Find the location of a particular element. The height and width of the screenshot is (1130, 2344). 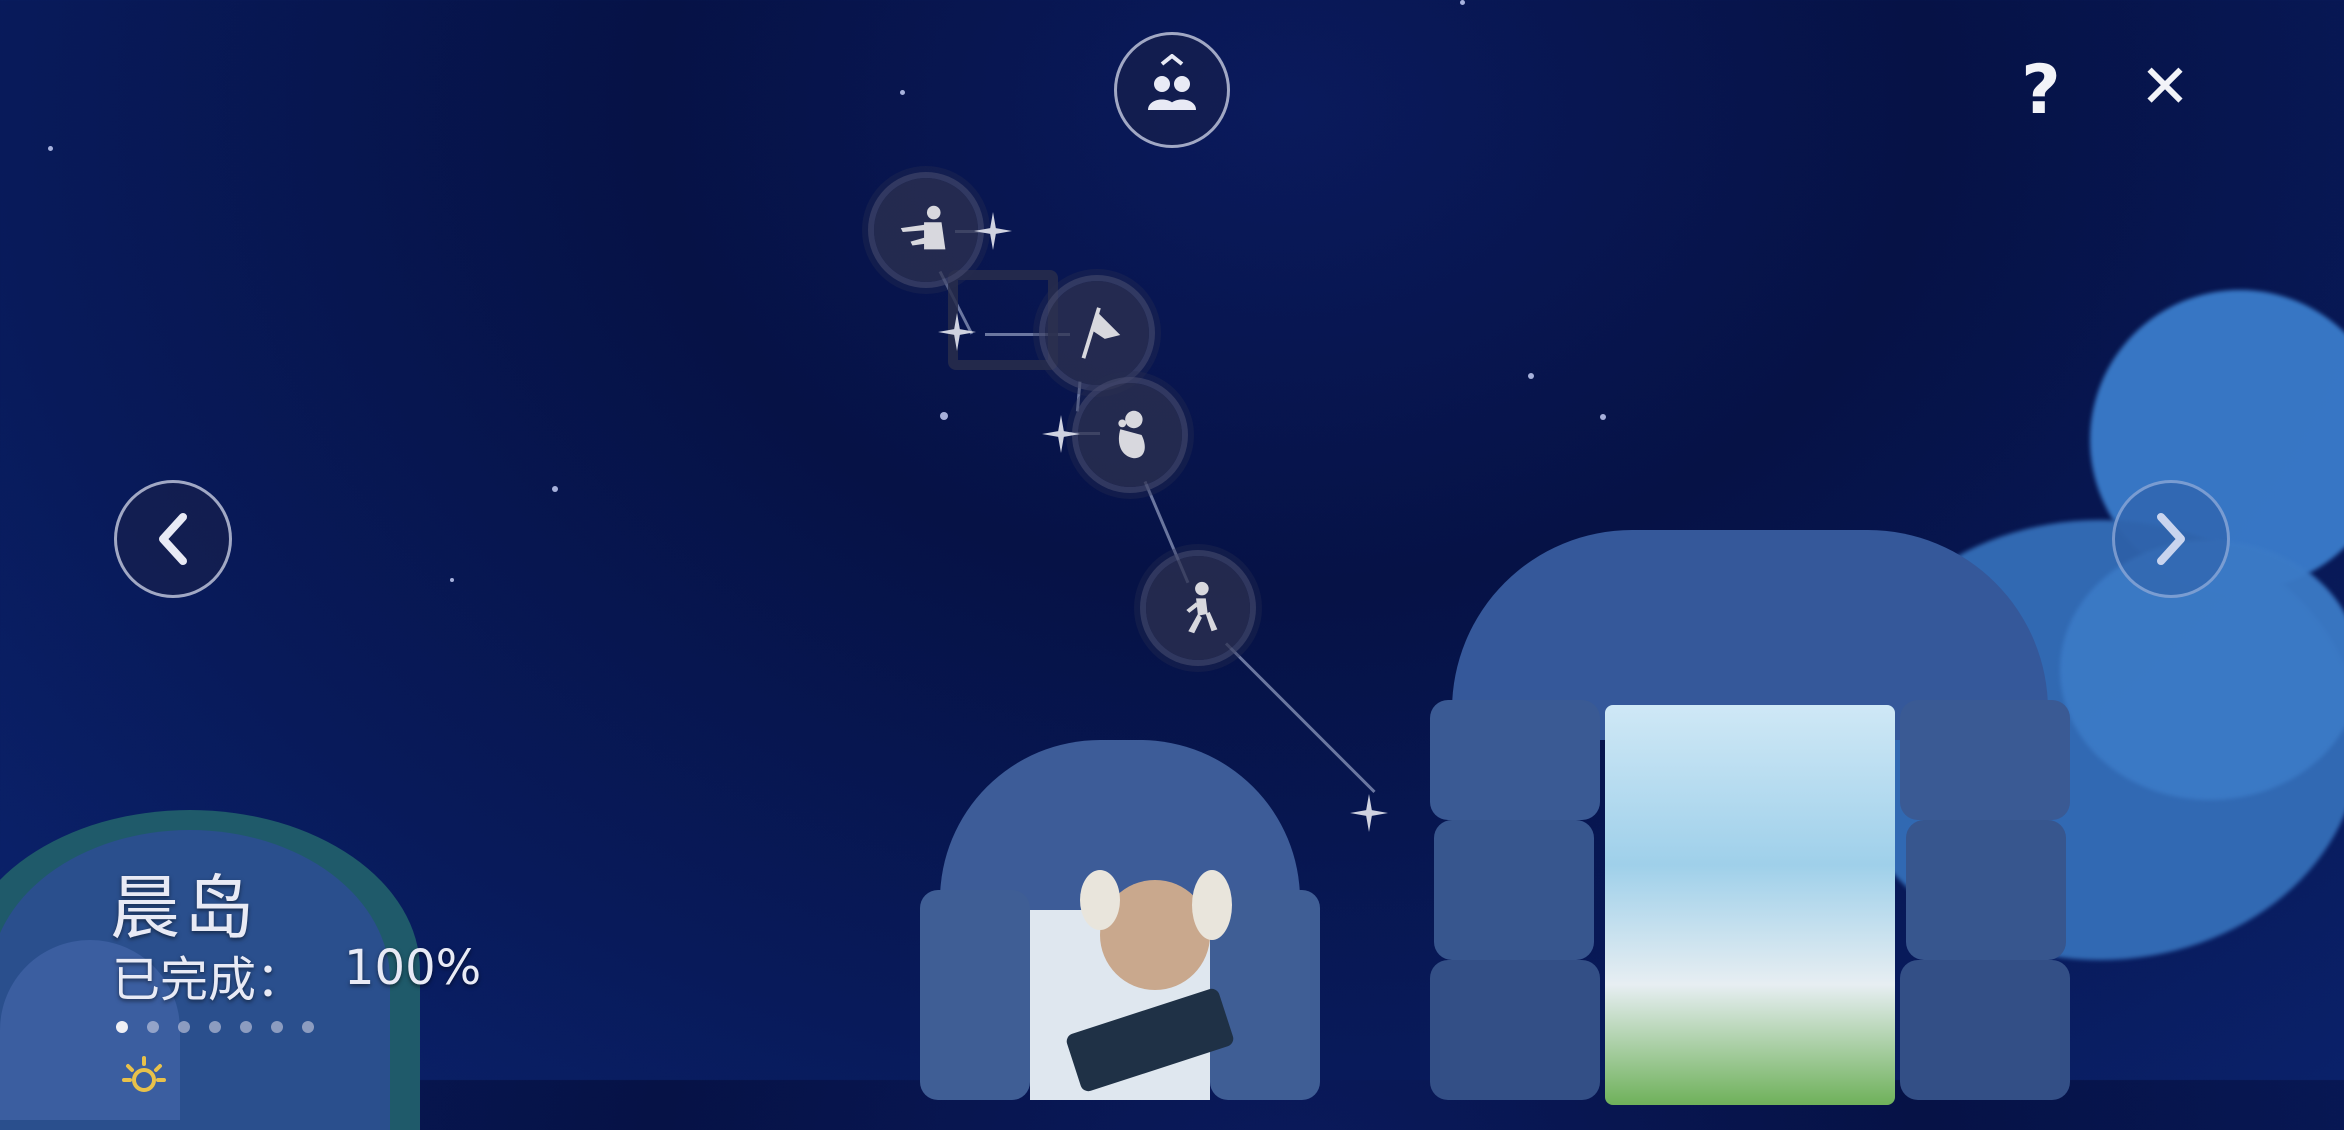

portal-light is located at coordinates (1750, 905).